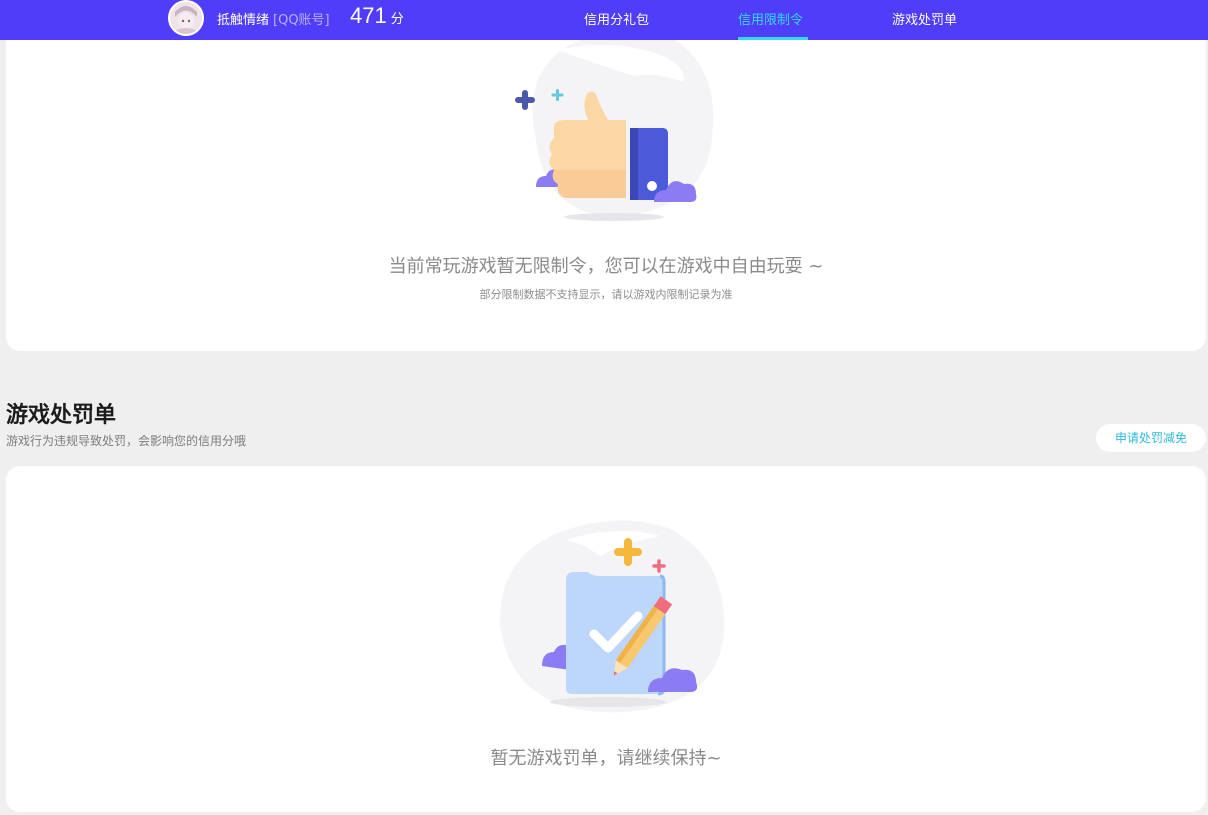 The image size is (1208, 815). What do you see at coordinates (606, 294) in the screenshot?
I see `restriction-data-note: 部分限制数据不支持显示，请以游戏内限制记录为准` at bounding box center [606, 294].